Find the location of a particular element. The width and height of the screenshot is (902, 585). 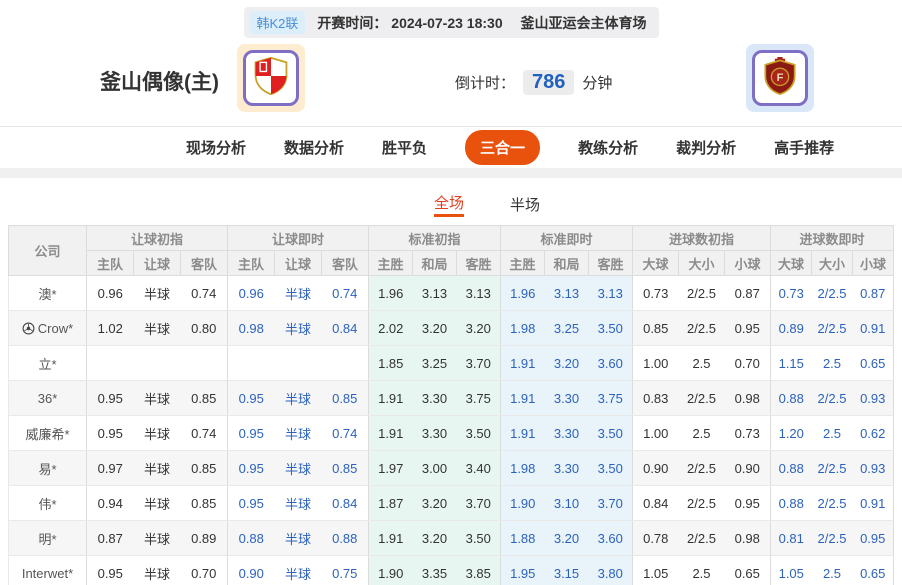

group-handicap-live: 让球即时 is located at coordinates (298, 238).